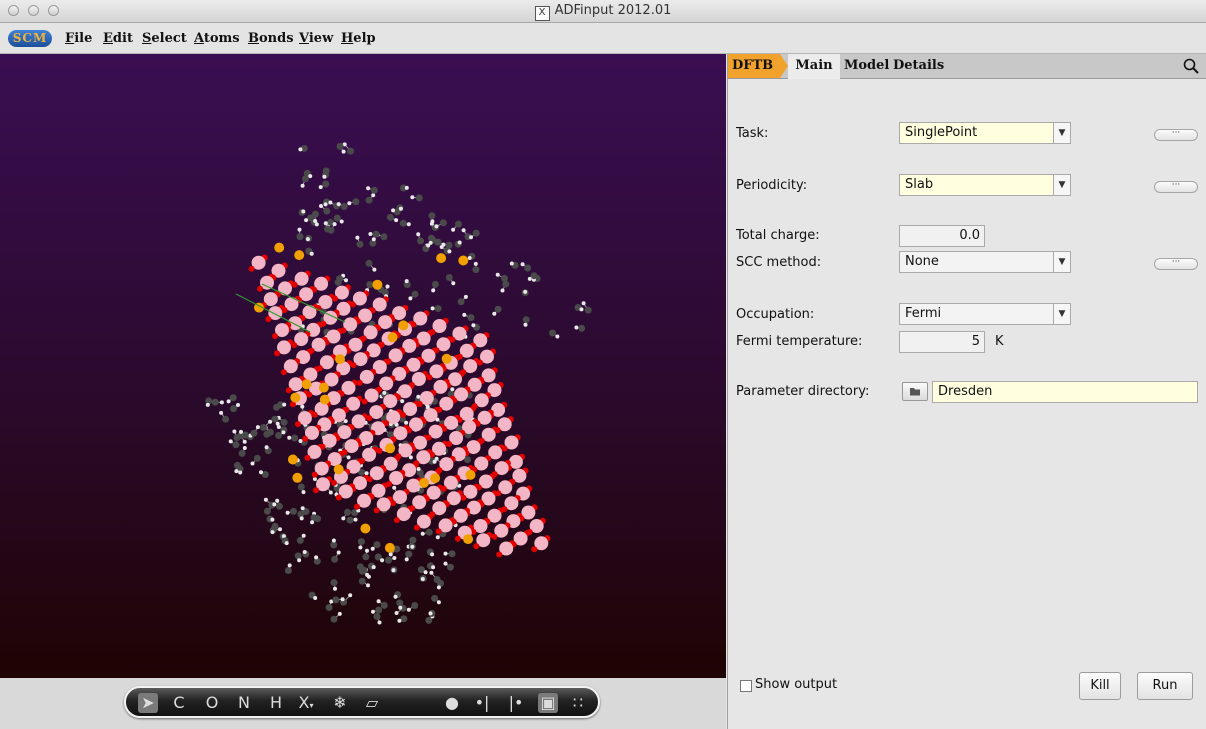  I want to click on periodicity-more-button: ···, so click(1176, 187).